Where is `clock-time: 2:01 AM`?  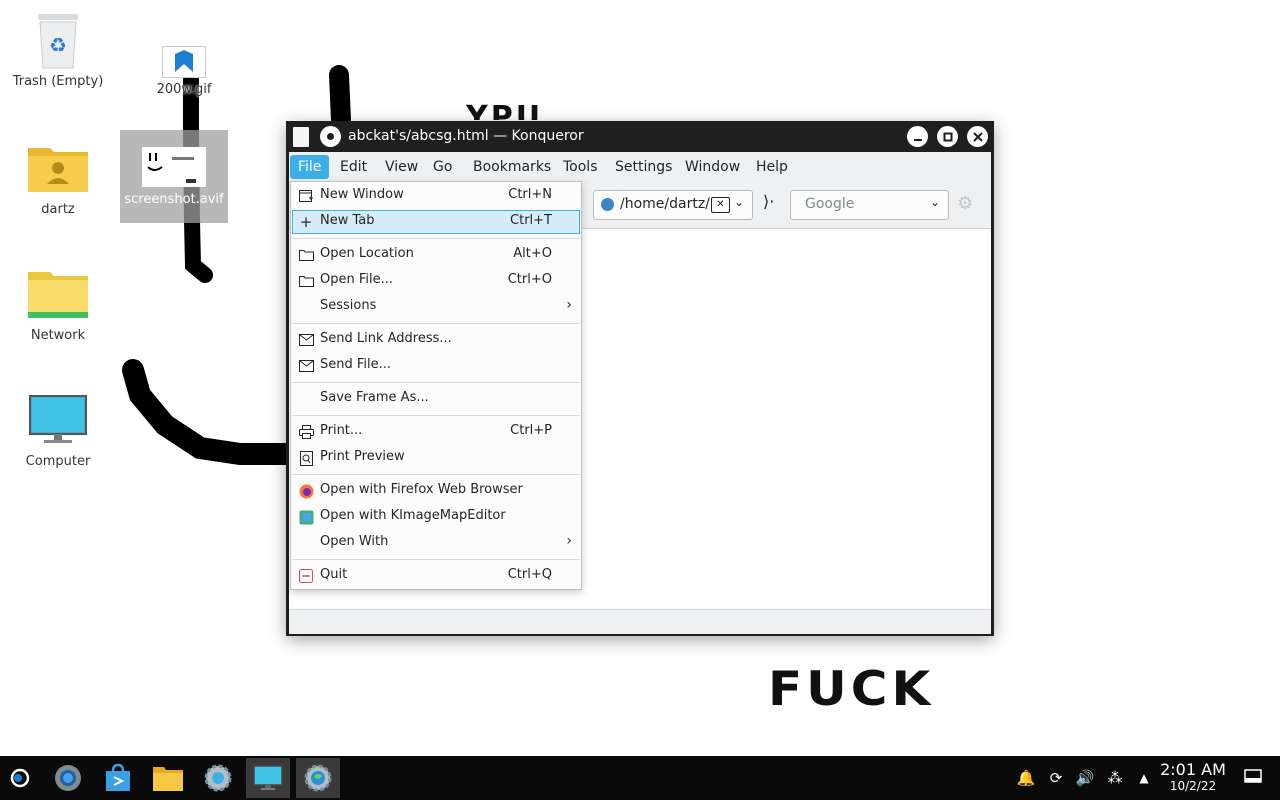 clock-time: 2:01 AM is located at coordinates (1193, 769).